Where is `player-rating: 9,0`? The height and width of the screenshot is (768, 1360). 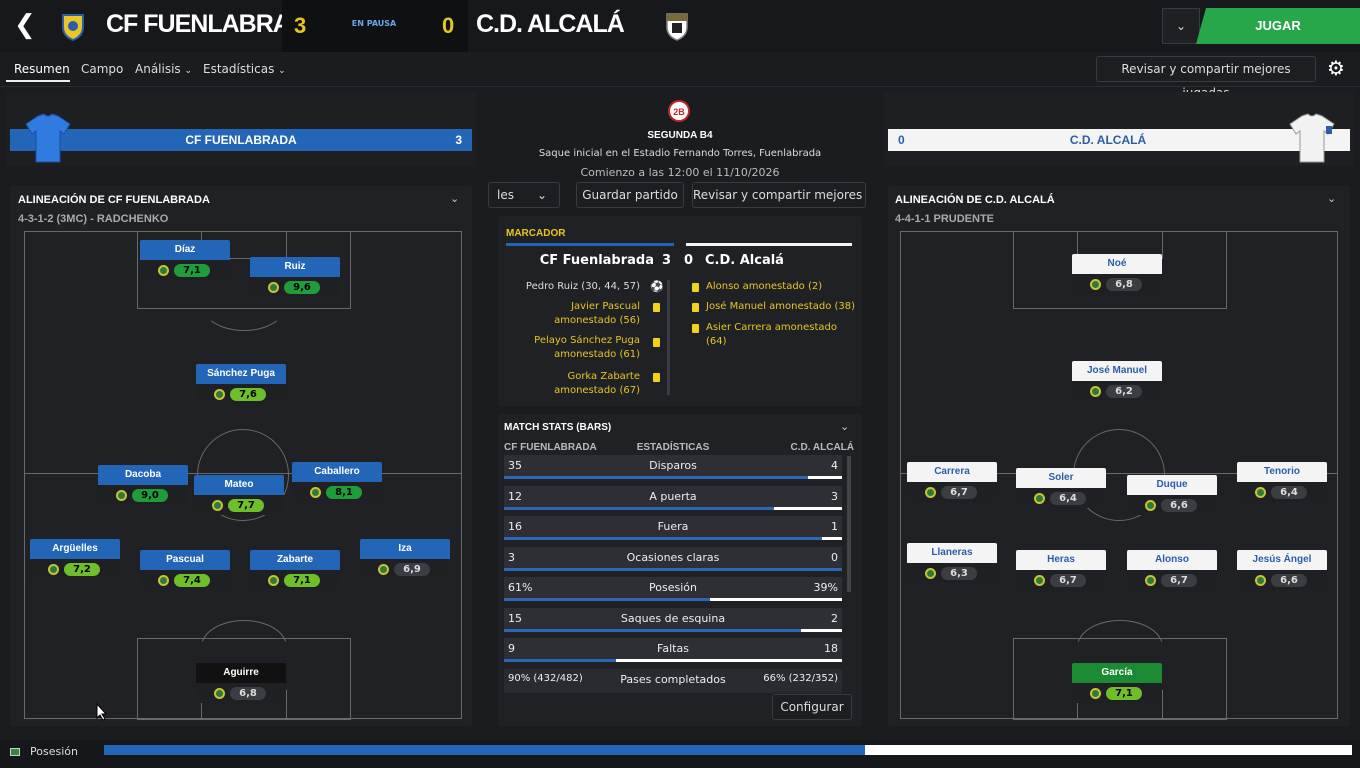
player-rating: 9,0 is located at coordinates (150, 495).